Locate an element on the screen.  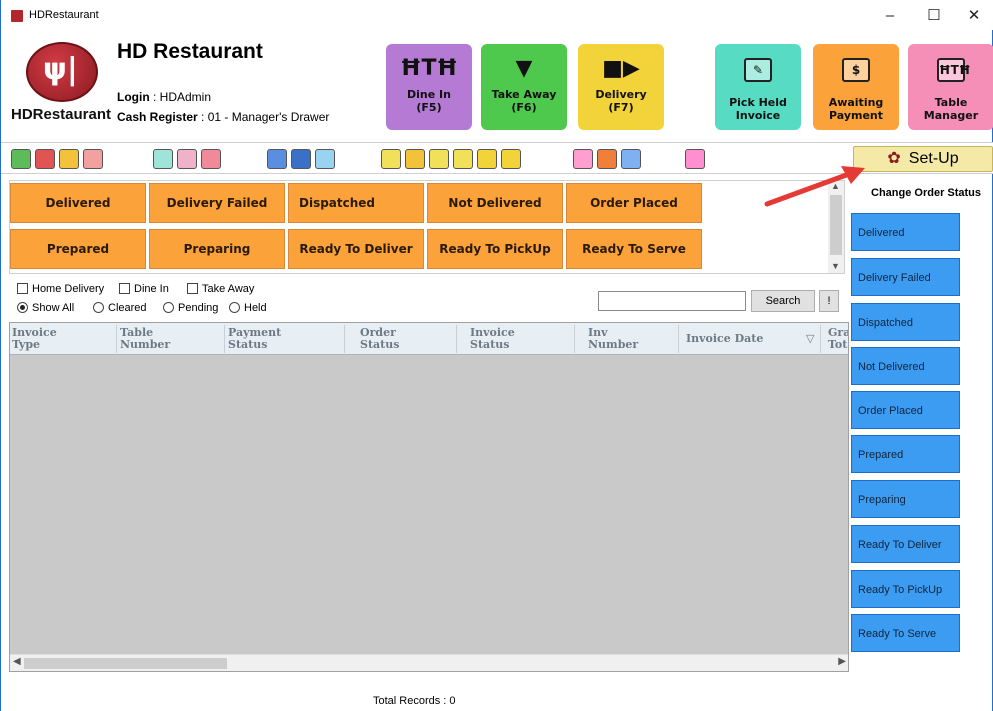
home-delivery-checkbox: Home Delivery is located at coordinates (60, 289).